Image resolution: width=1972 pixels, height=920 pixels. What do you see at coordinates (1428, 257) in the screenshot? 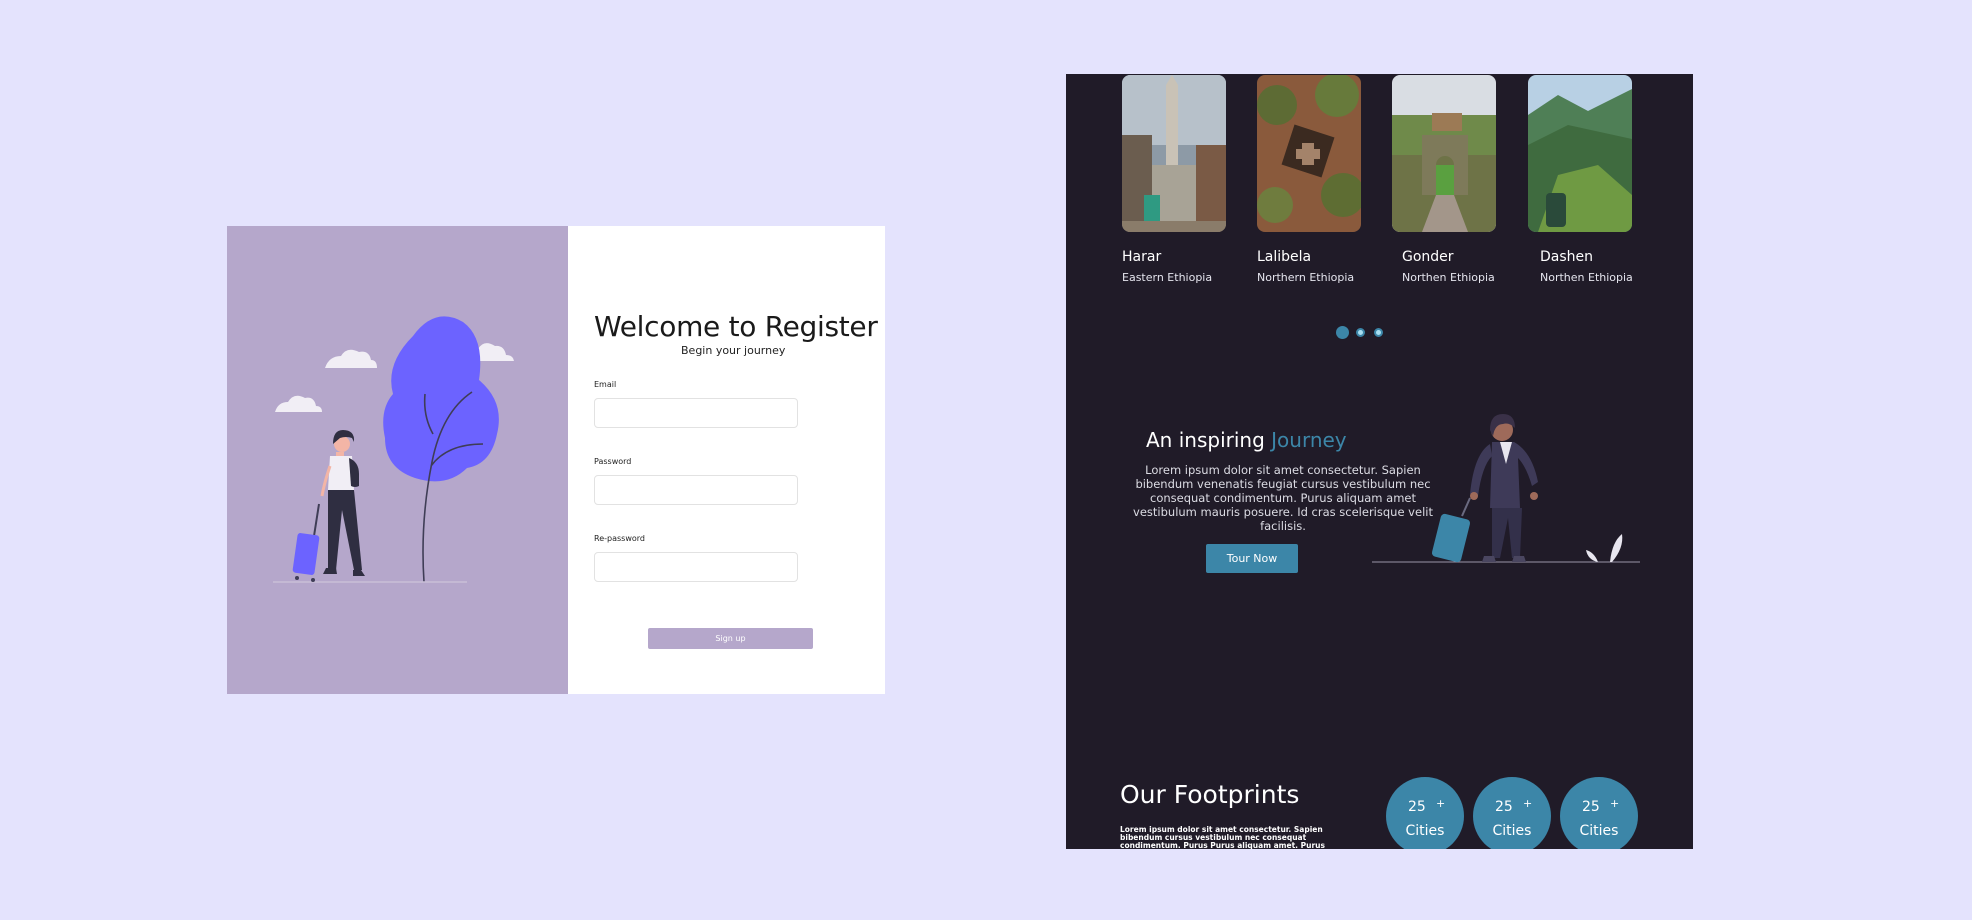
I see `destination-name: Gonder` at bounding box center [1428, 257].